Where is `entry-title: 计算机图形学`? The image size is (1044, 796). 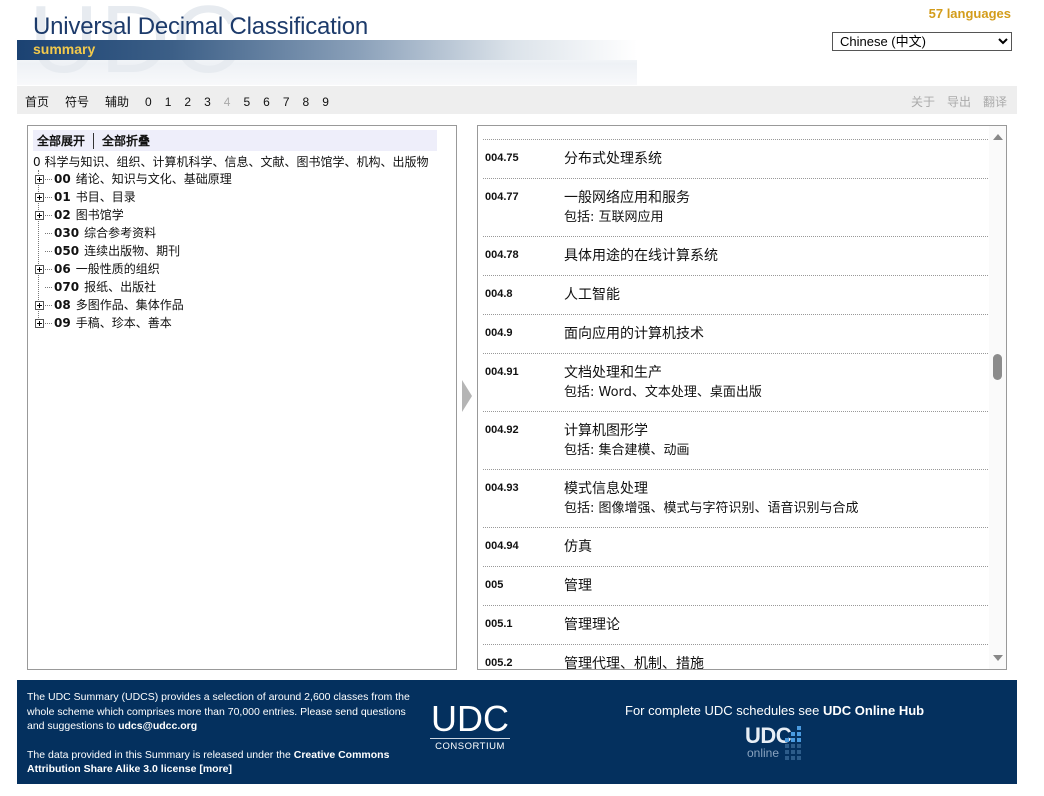
entry-title: 计算机图形学 is located at coordinates (627, 431).